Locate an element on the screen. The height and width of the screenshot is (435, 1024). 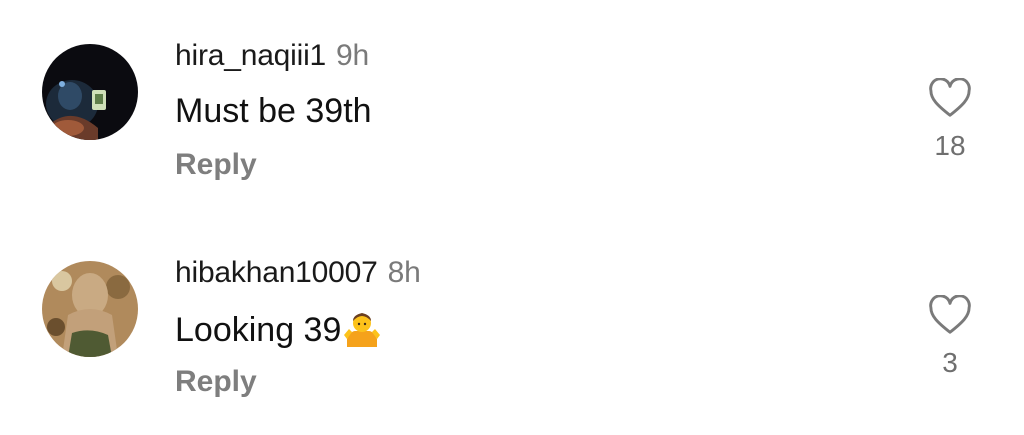
comment-text: Looking 39 is located at coordinates (278, 332).